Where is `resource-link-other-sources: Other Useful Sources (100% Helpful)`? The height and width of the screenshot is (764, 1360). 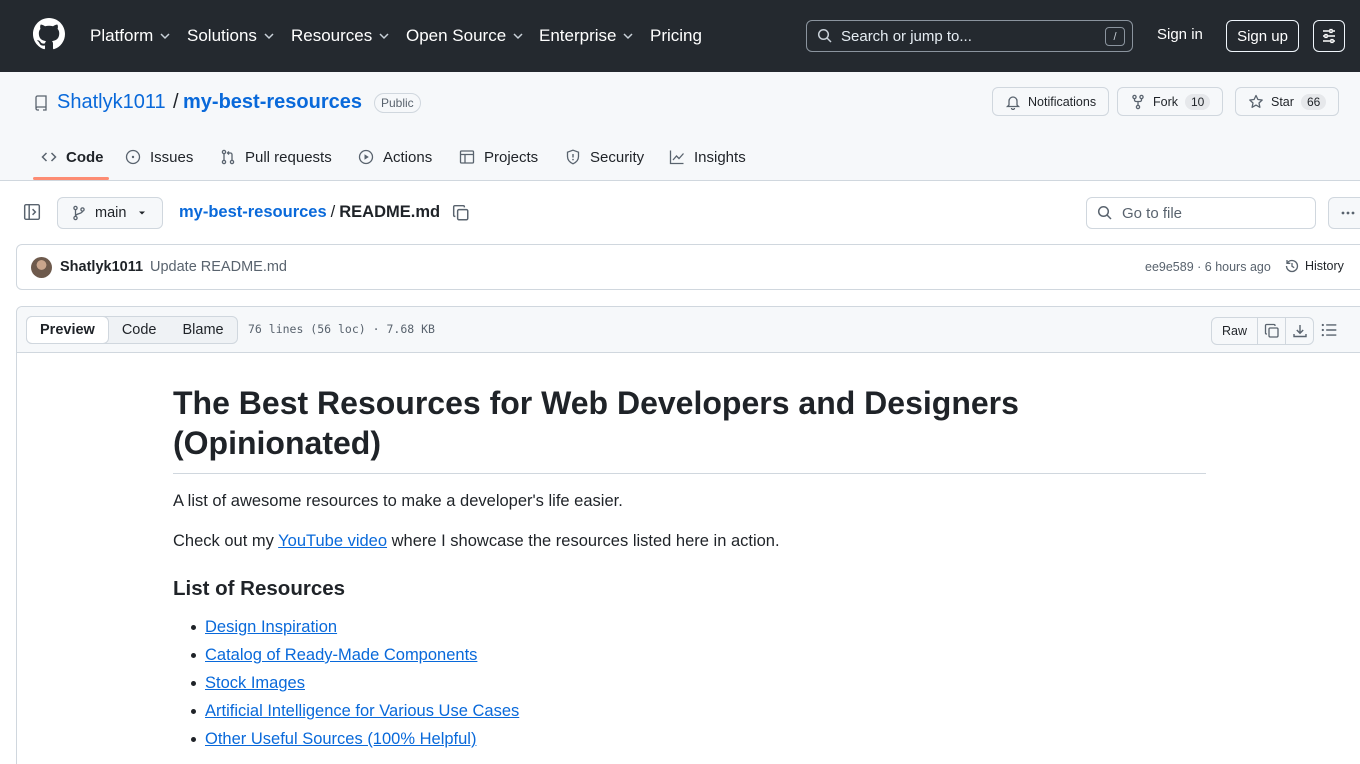
resource-link-other-sources: Other Useful Sources (100% Helpful) is located at coordinates (340, 739).